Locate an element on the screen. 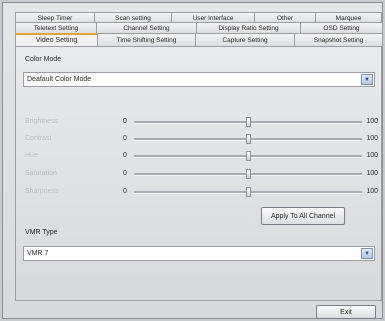  vmr-type-select: VMR 7 ▼ is located at coordinates (199, 253).